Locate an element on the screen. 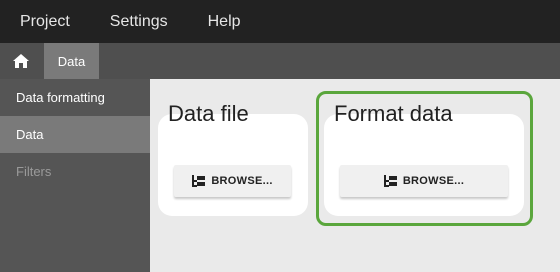 This screenshot has width=560, height=272. menu-project: Project is located at coordinates (45, 21).